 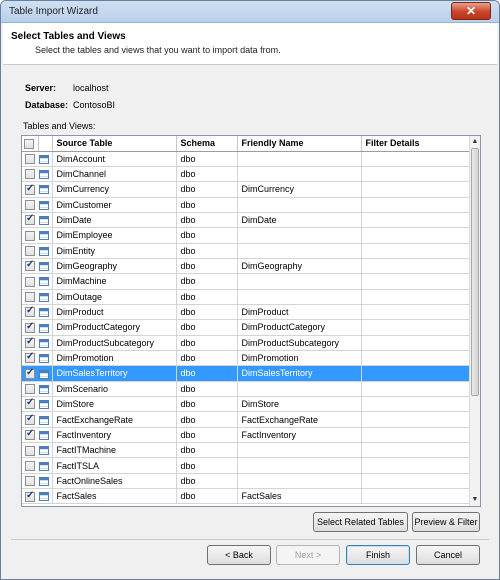 I want to click on friendly-name-cell: DimGeography, so click(x=299, y=266).